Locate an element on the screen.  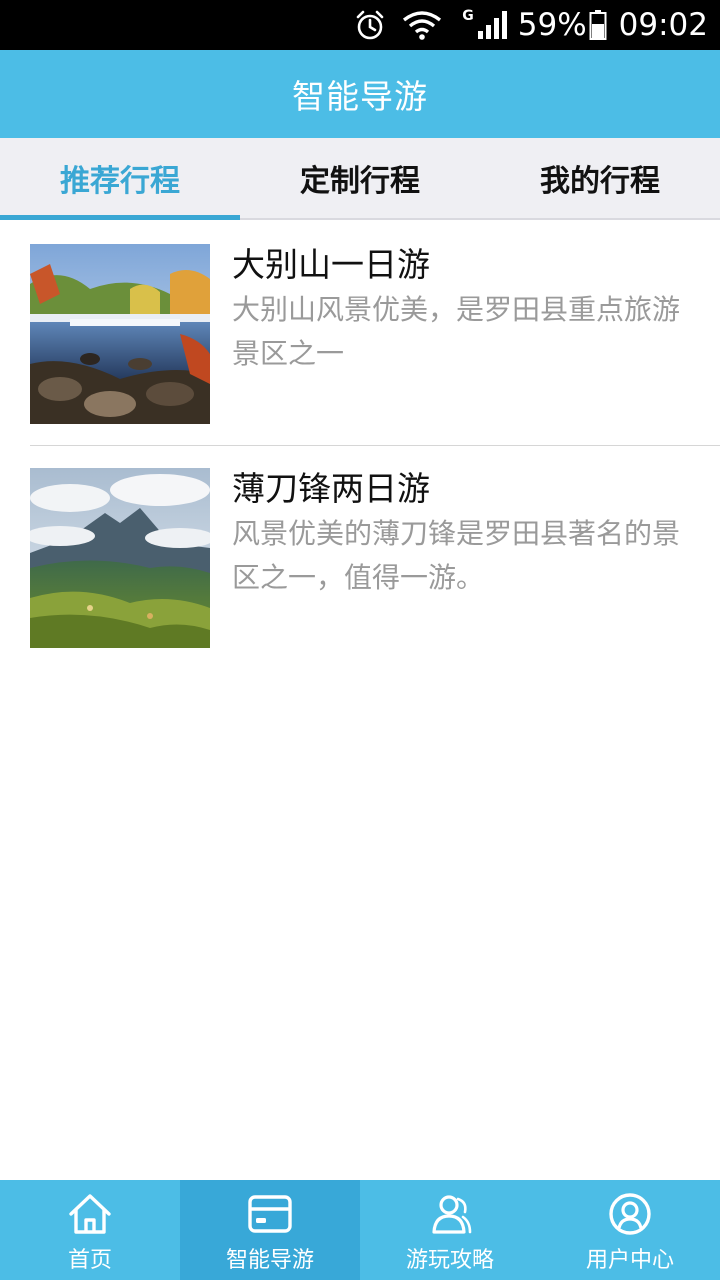
status-bar-right: G 59% 09:02 is located at coordinates (524, 25).